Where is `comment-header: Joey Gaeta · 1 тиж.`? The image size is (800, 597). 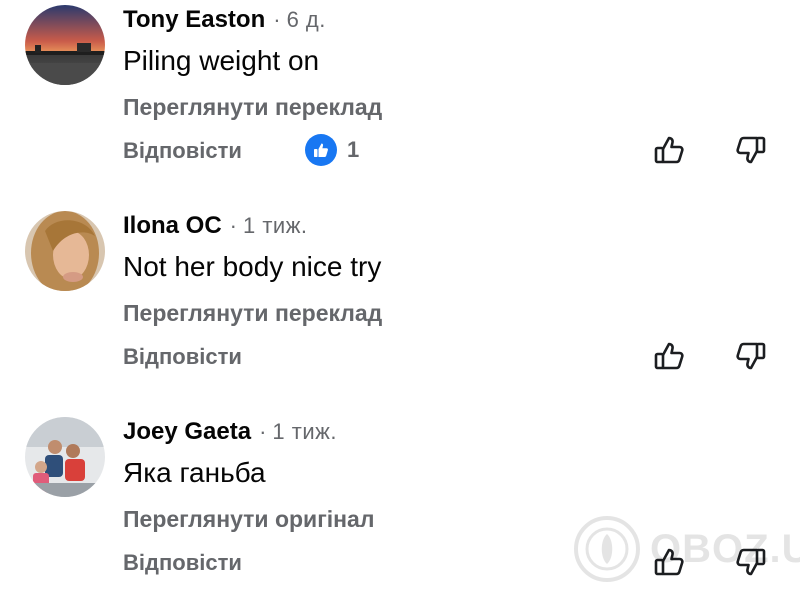 comment-header: Joey Gaeta · 1 тиж. is located at coordinates (230, 432).